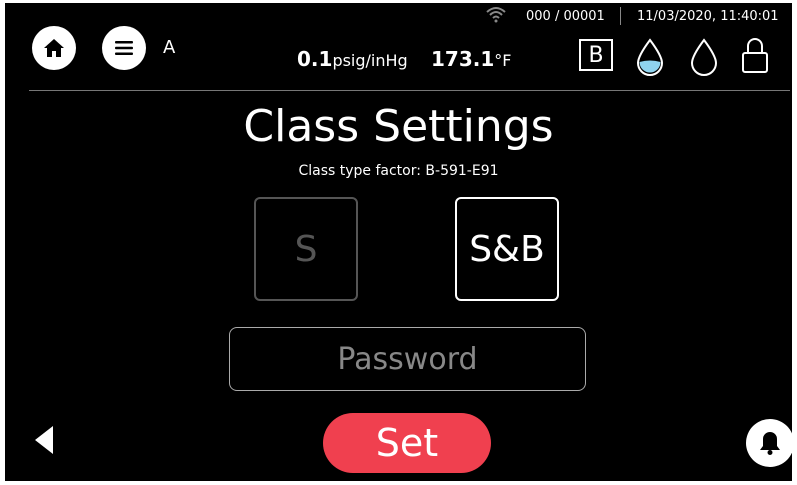 Image resolution: width=797 pixels, height=485 pixels. What do you see at coordinates (708, 16) in the screenshot?
I see `datetime: 11/03/2020, 11:40:01` at bounding box center [708, 16].